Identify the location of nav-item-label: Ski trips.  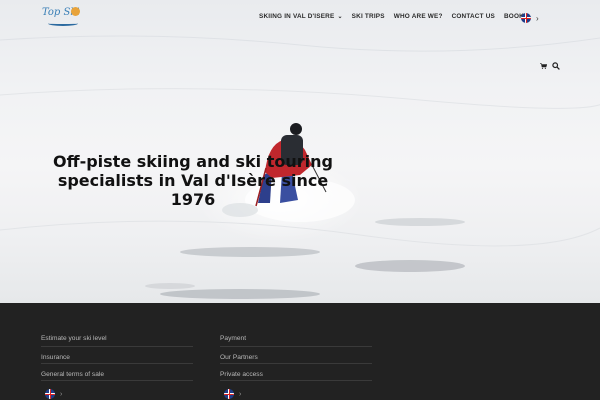
(368, 16).